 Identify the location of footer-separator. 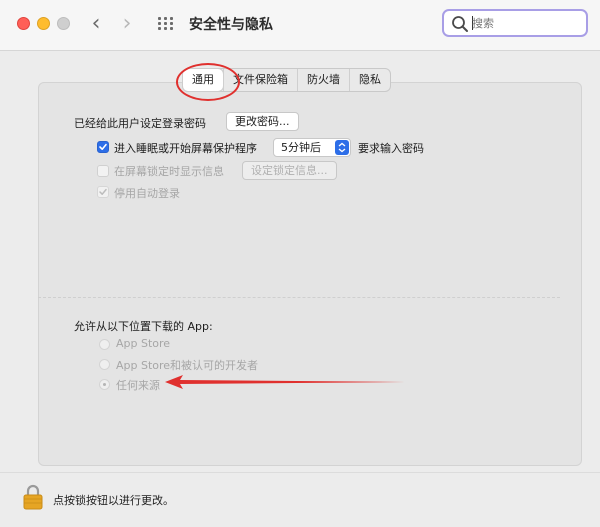
(300, 472).